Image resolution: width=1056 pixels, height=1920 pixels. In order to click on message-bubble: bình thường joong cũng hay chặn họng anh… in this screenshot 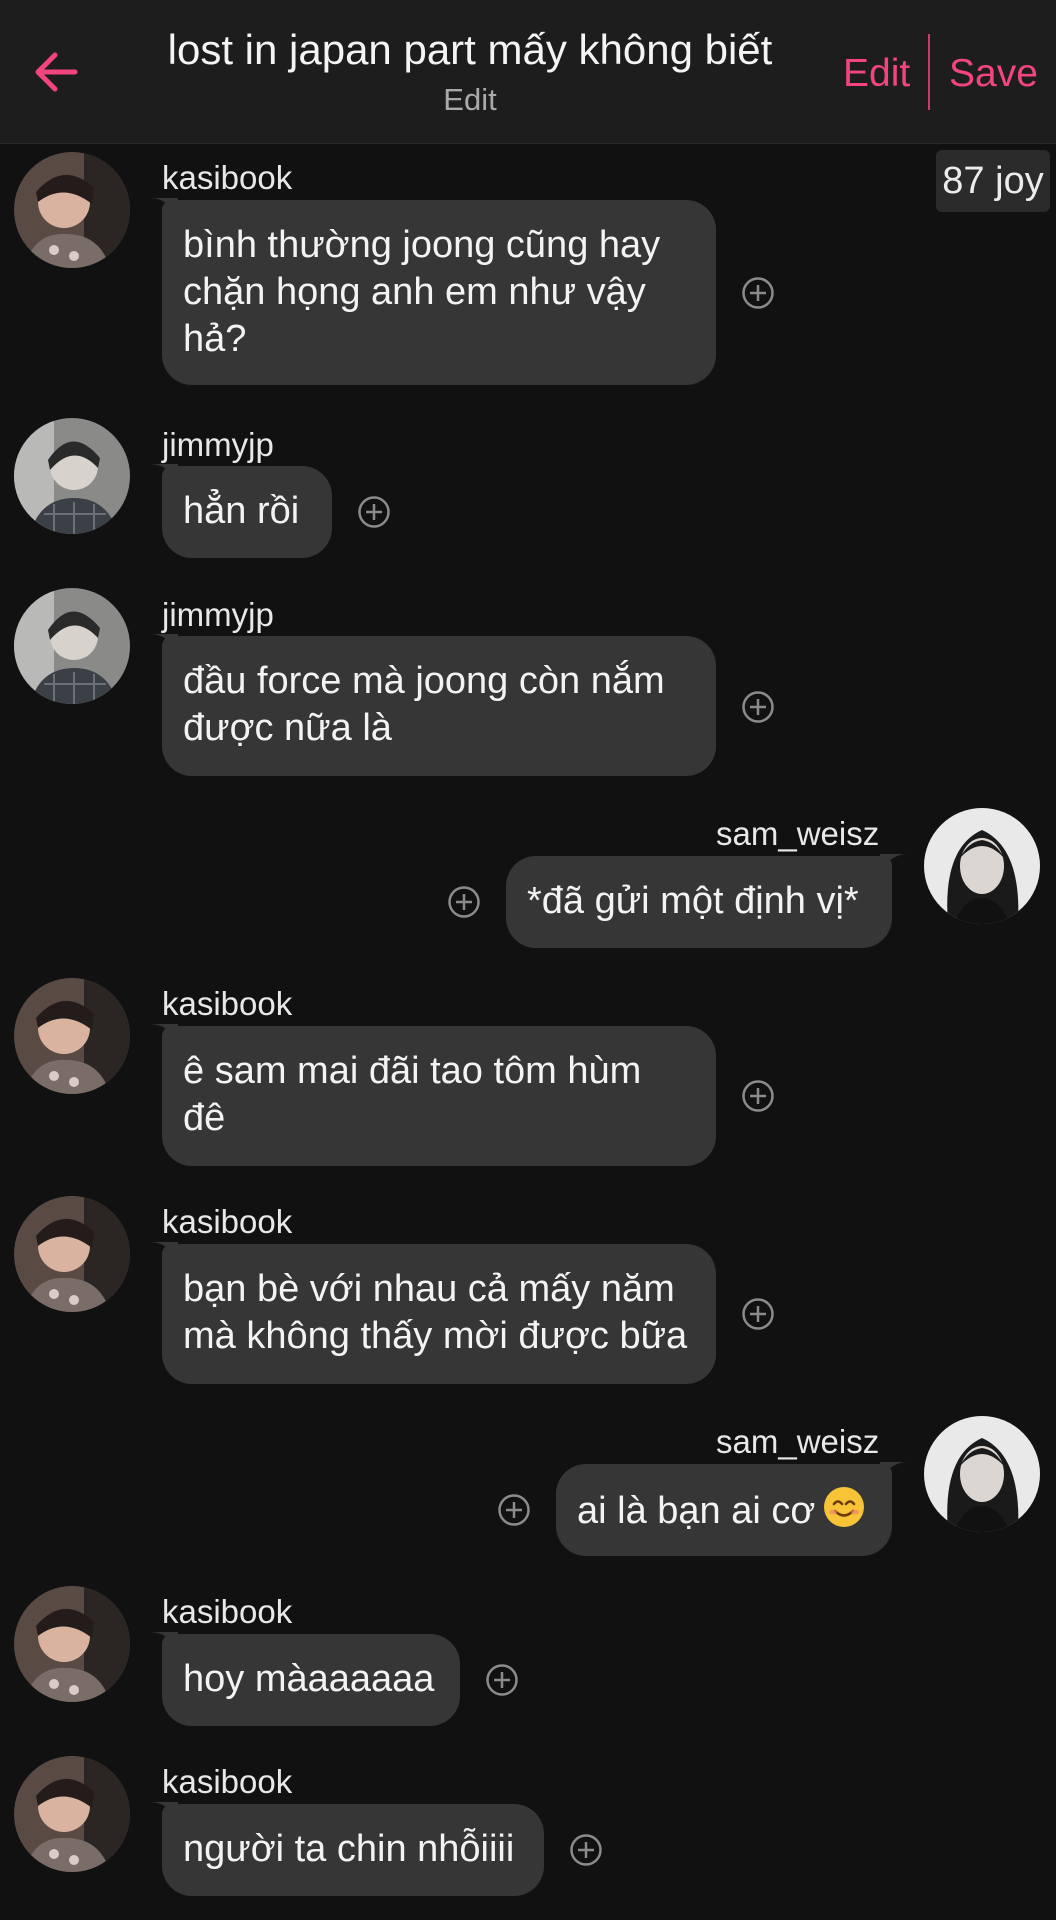, I will do `click(439, 292)`.